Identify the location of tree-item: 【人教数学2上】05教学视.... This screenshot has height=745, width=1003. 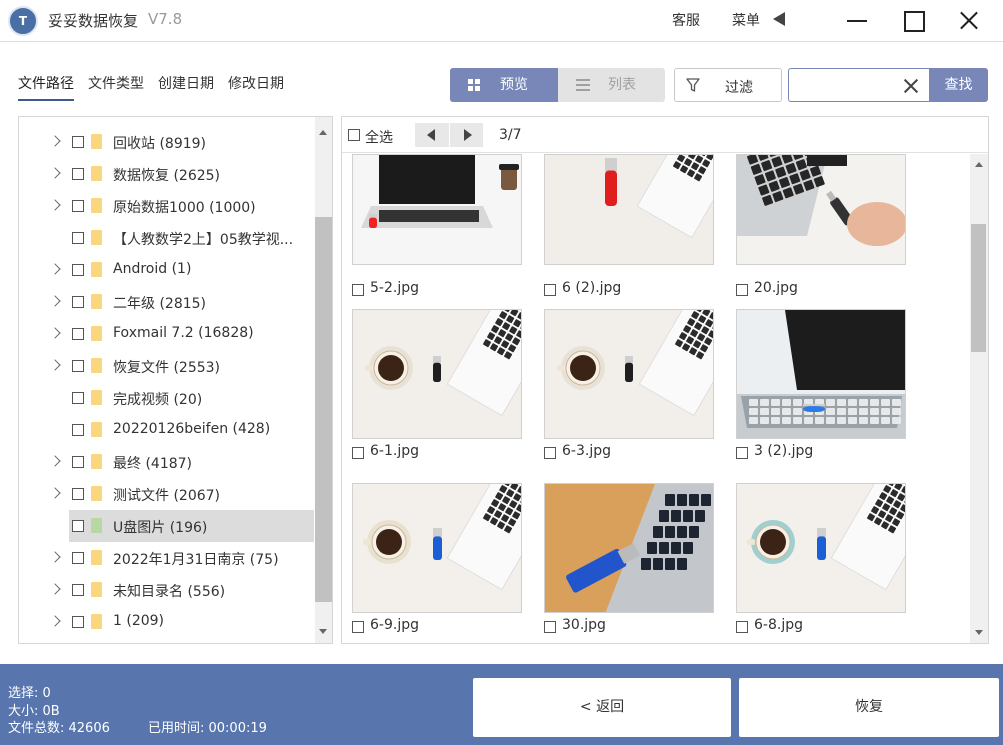
(166, 238).